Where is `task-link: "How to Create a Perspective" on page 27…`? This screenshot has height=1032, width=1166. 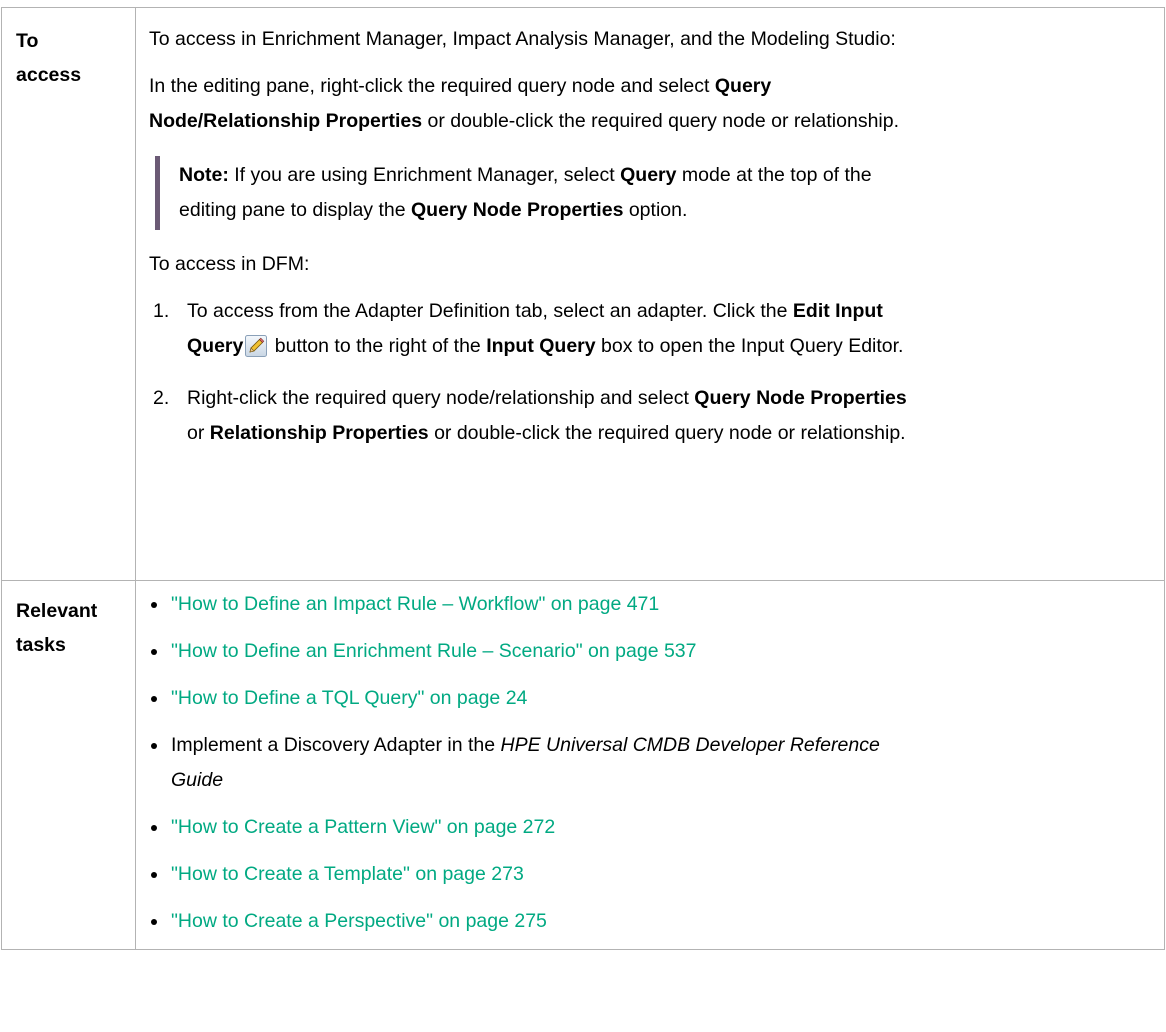 task-link: "How to Create a Perspective" on page 27… is located at coordinates (359, 921).